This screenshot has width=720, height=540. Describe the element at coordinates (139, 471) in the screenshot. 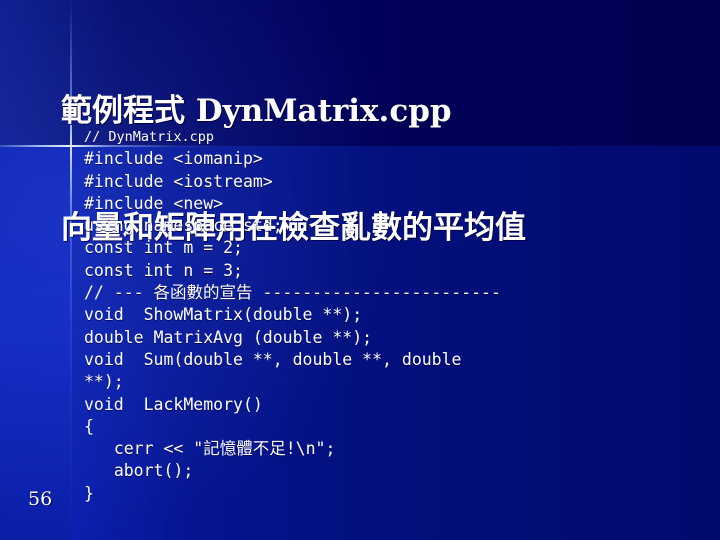

I see `code-line: abort();` at that location.